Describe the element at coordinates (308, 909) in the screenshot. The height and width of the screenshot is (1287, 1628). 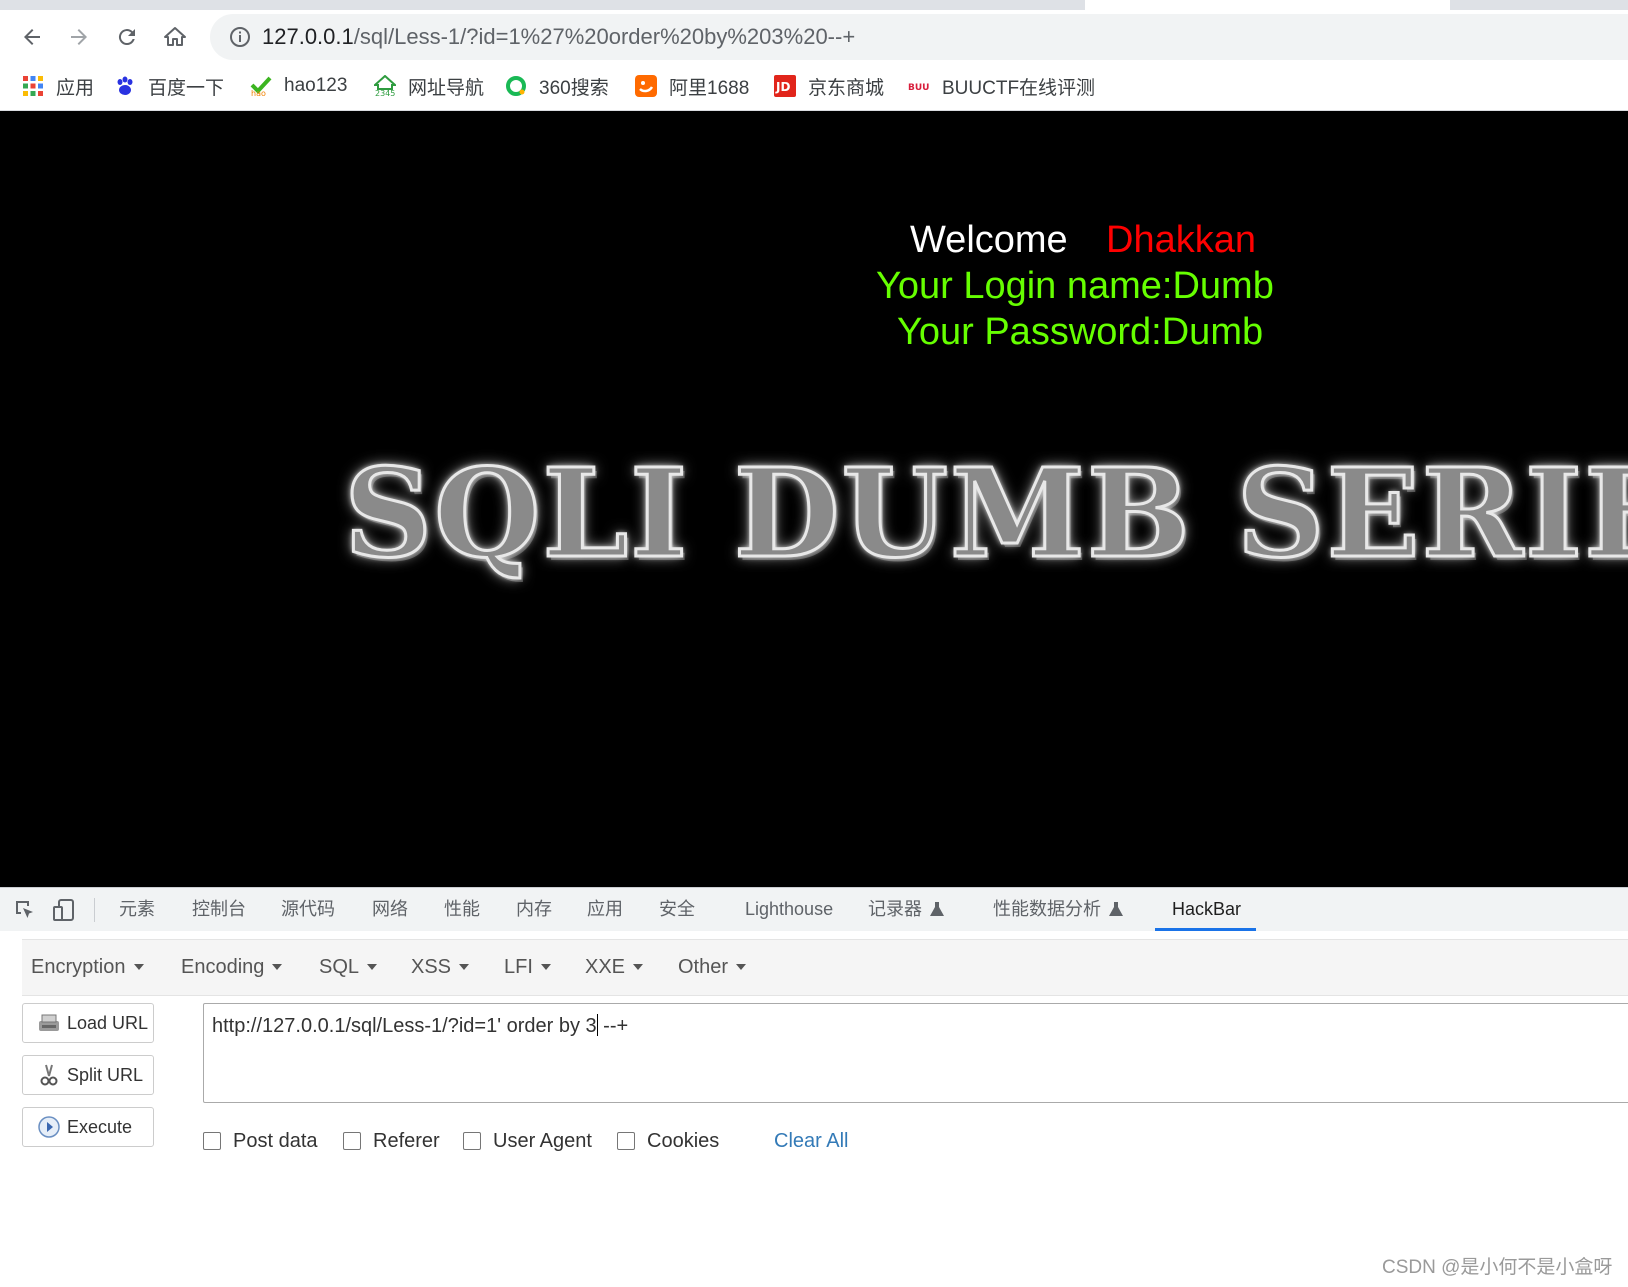
I see `tab-sources: 源代码` at that location.